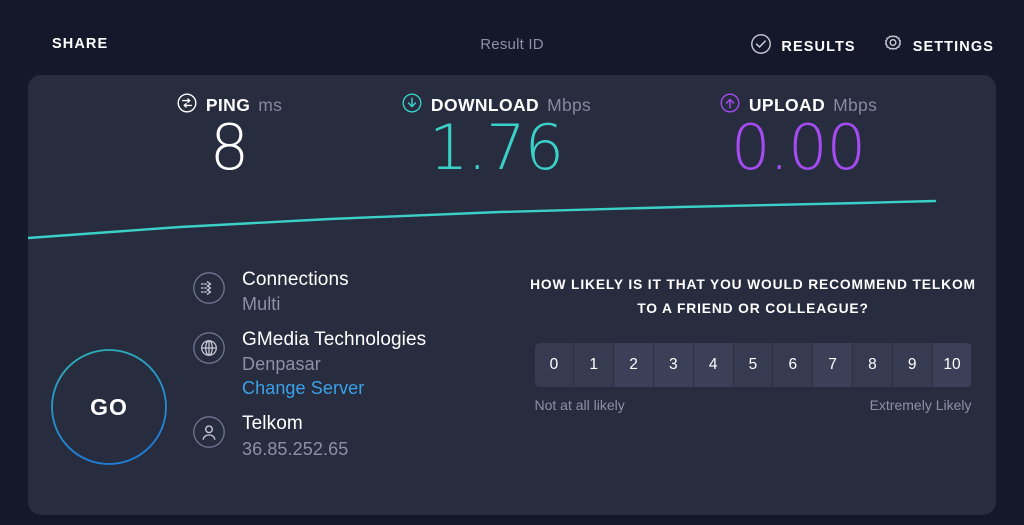 The image size is (1024, 525). I want to click on settings-button: SETTINGS, so click(938, 46).